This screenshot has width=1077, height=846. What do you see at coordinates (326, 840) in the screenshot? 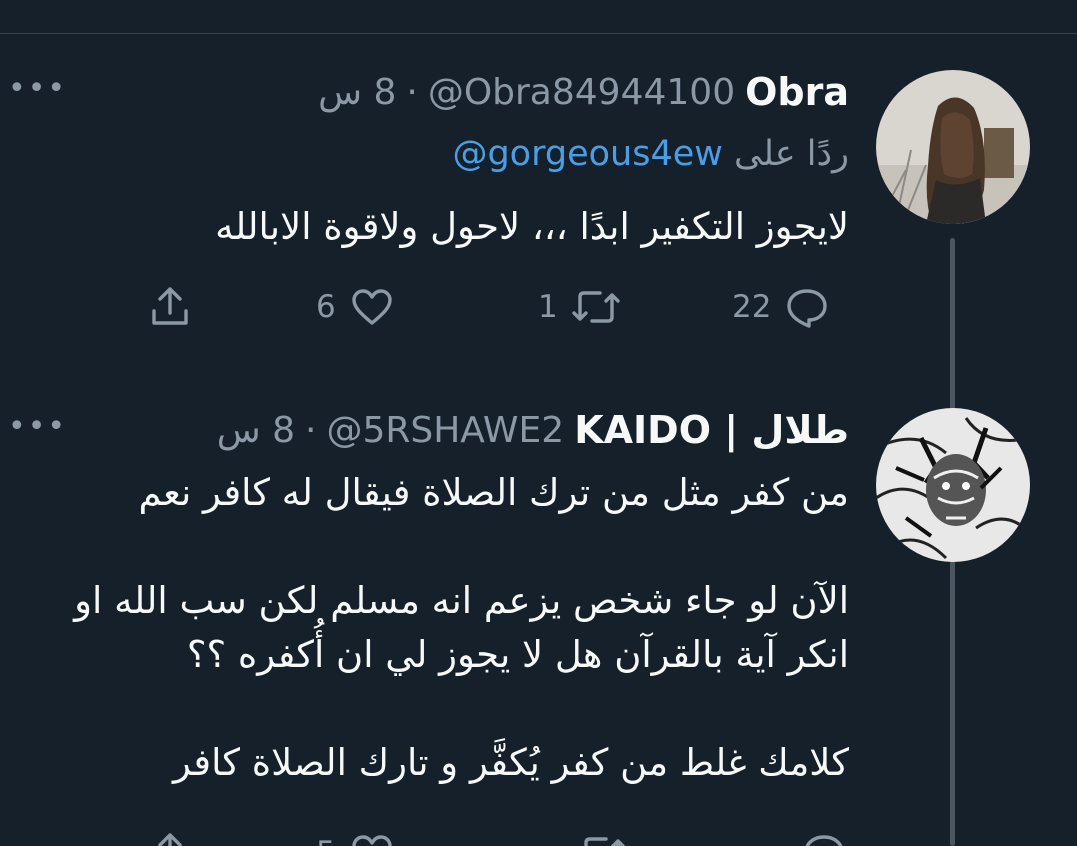
I see `like-count: 5` at bounding box center [326, 840].